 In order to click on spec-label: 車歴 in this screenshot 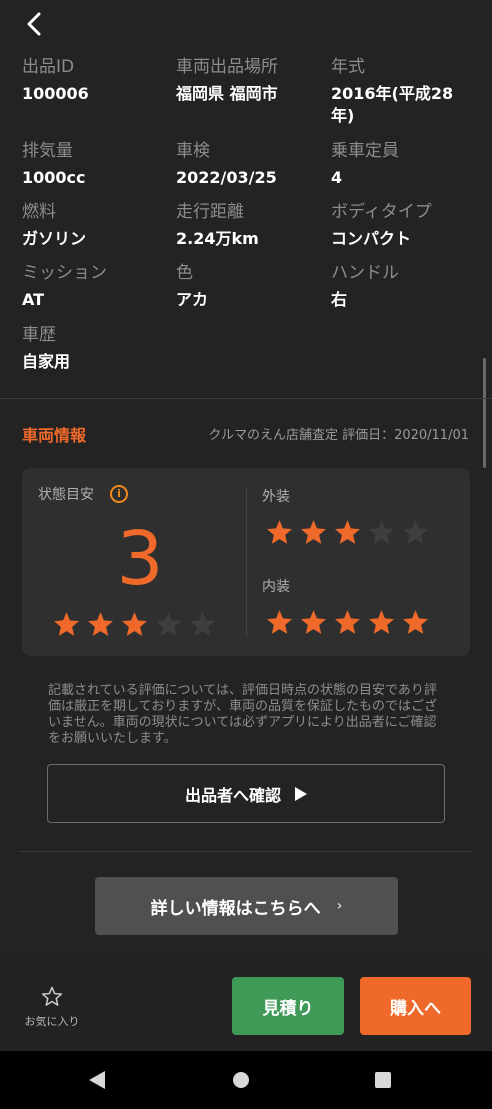, I will do `click(39, 335)`.